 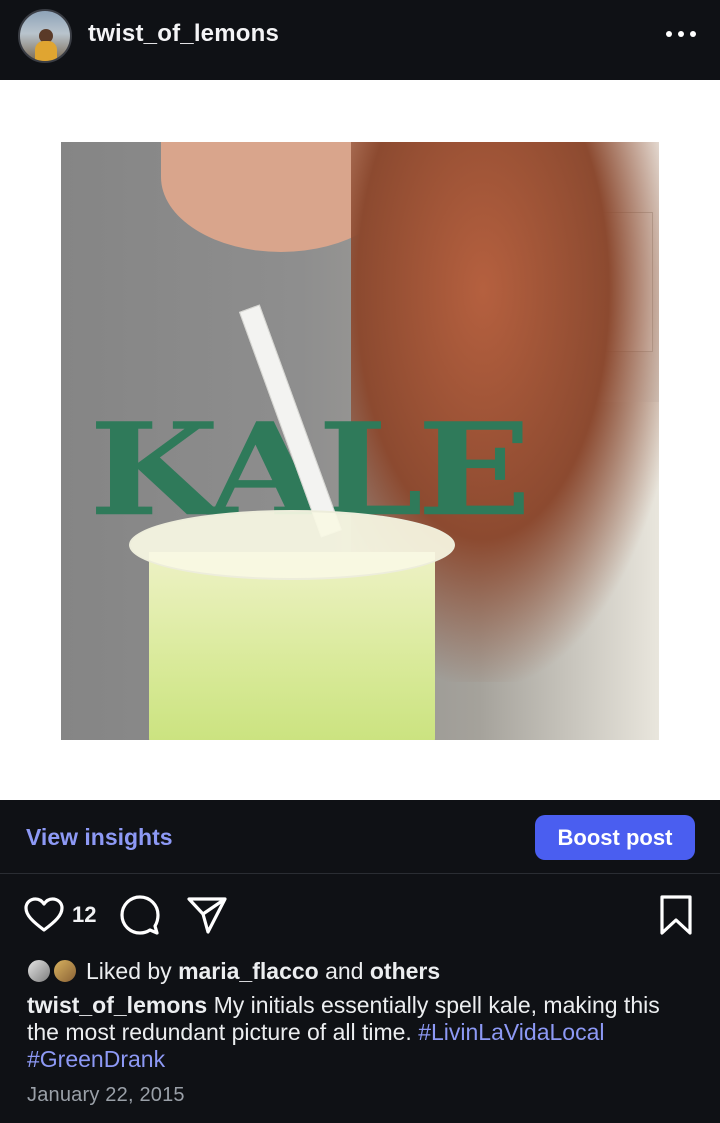 What do you see at coordinates (511, 1032) in the screenshot?
I see `hashtag: #LivinLaVidaLocal` at bounding box center [511, 1032].